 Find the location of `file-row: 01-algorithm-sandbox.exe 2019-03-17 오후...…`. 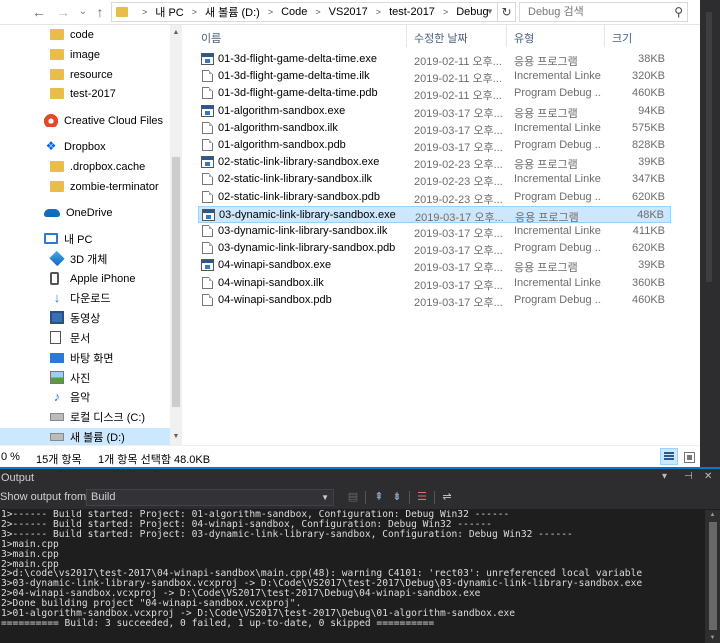

file-row: 01-algorithm-sandbox.exe 2019-03-17 오후...… is located at coordinates (434, 111).